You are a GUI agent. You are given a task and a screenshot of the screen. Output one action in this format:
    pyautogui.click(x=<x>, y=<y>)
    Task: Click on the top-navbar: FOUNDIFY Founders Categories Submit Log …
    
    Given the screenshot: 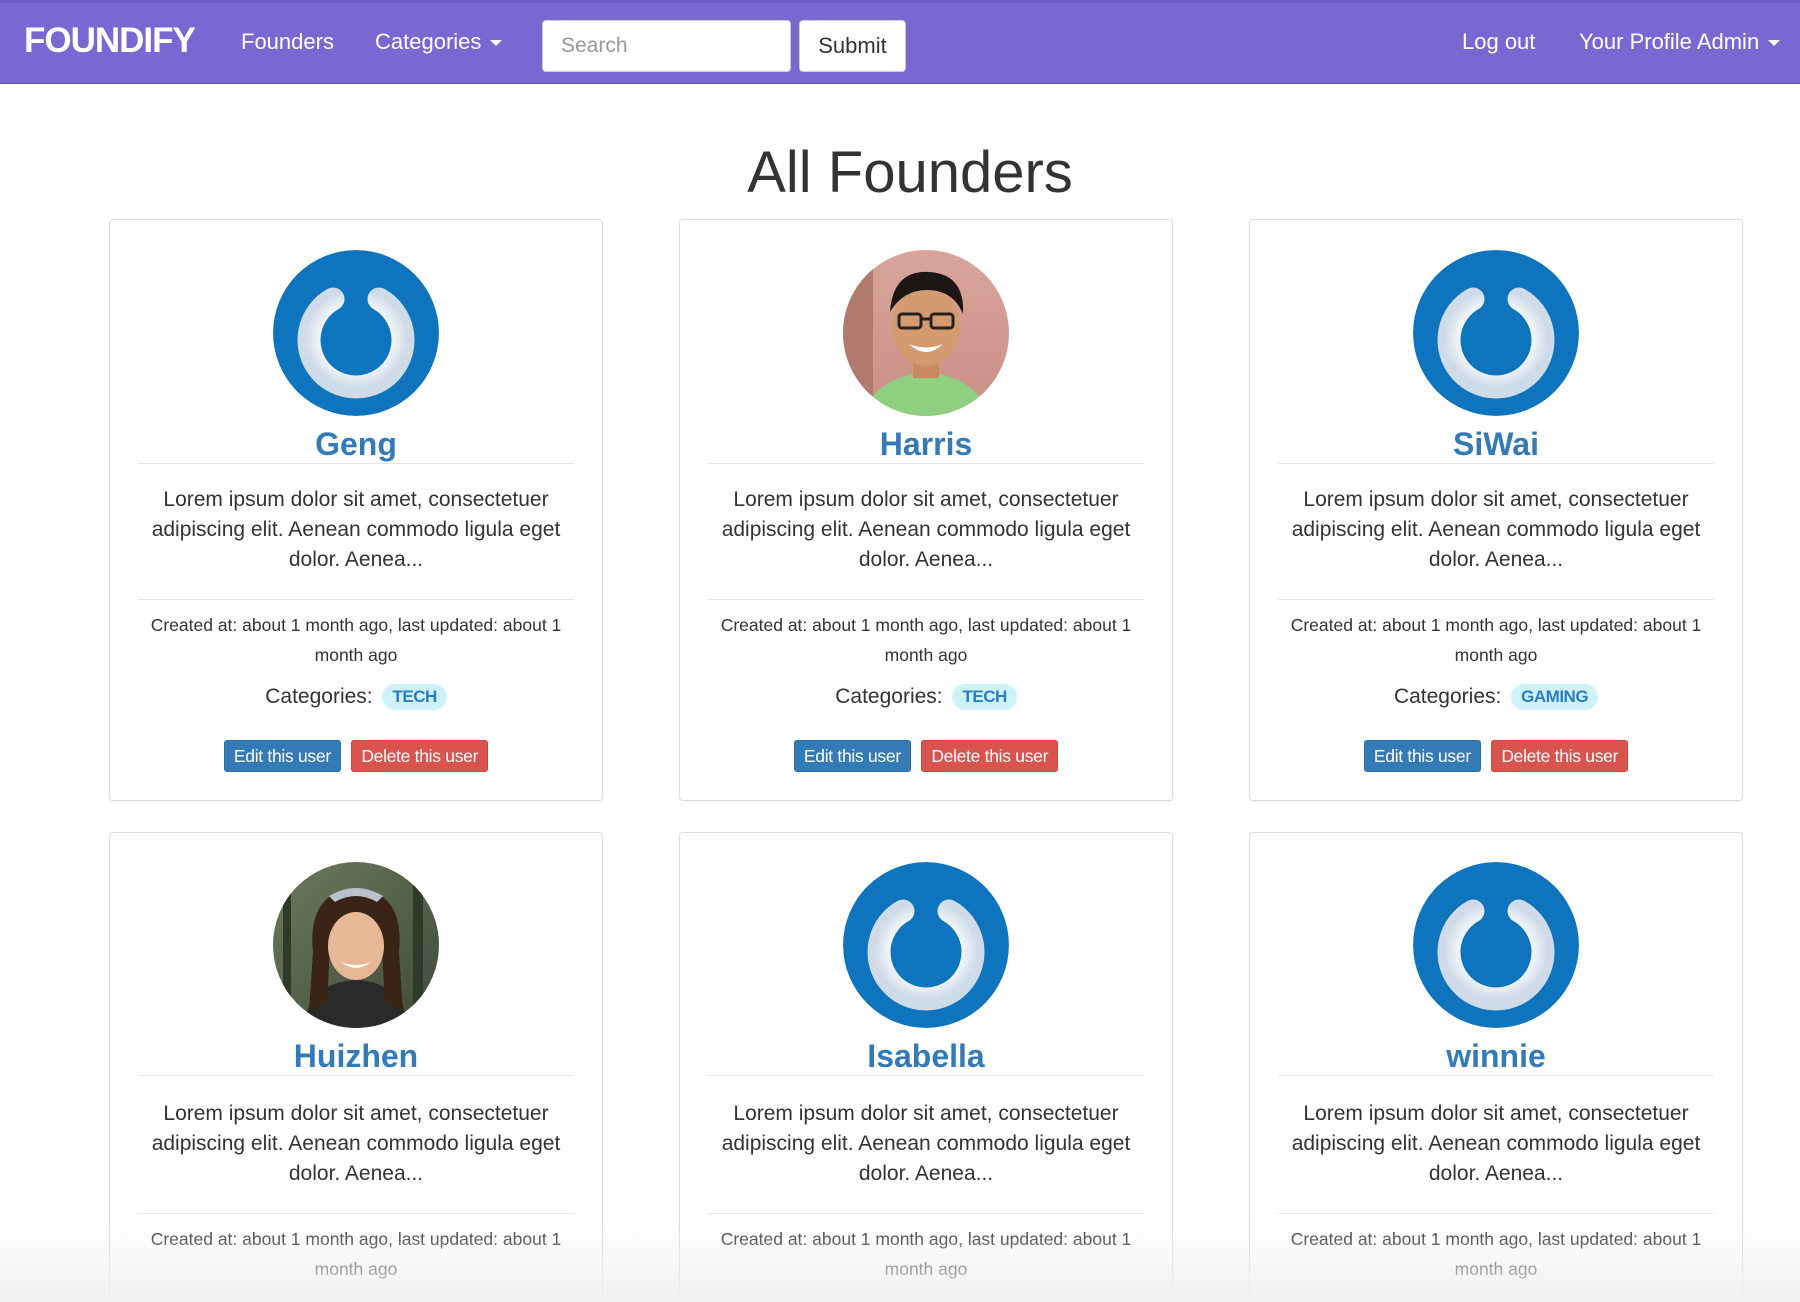 What is the action you would take?
    pyautogui.click(x=900, y=42)
    